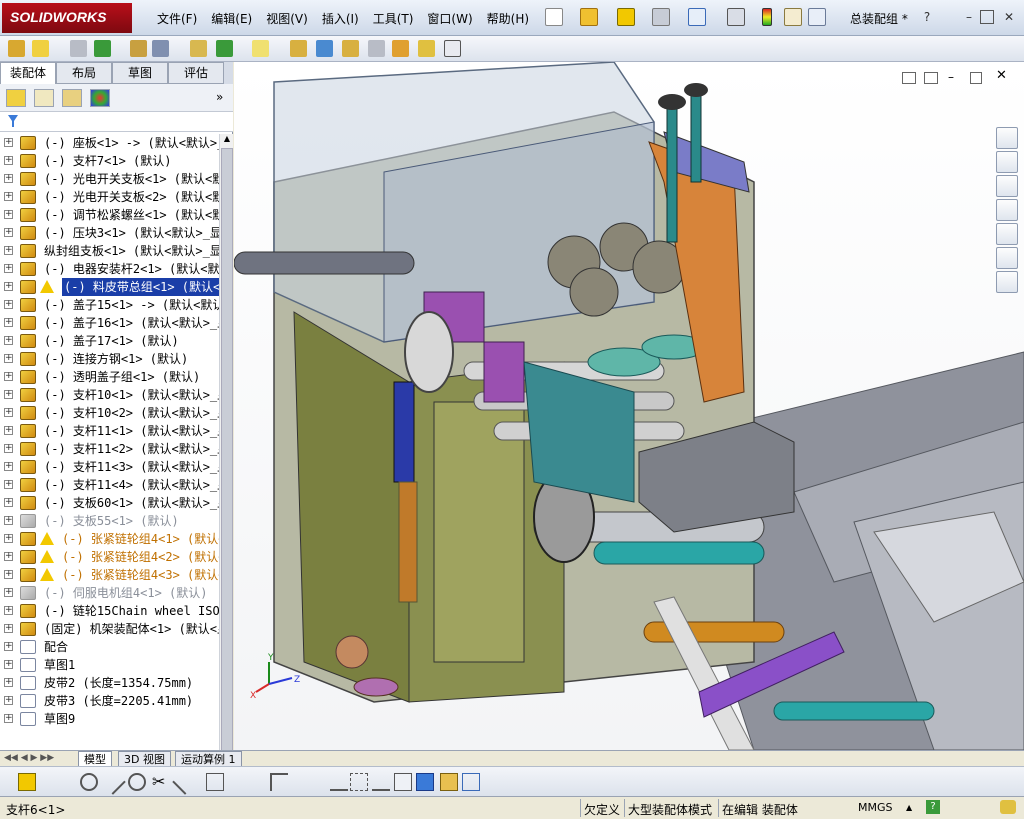 The height and width of the screenshot is (819, 1024). What do you see at coordinates (137, 782) in the screenshot?
I see `point-tool-icon` at bounding box center [137, 782].